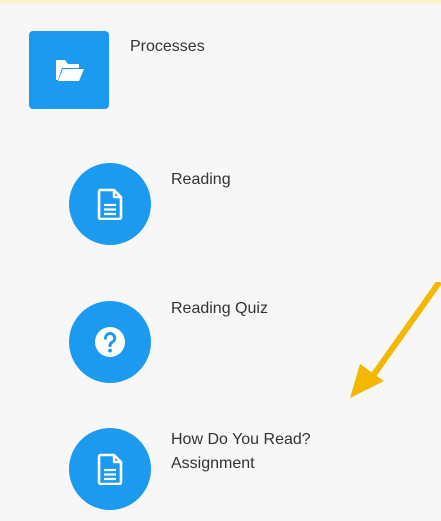  What do you see at coordinates (241, 452) in the screenshot?
I see `assignment-link: How Do You Read? Assignment` at bounding box center [241, 452].